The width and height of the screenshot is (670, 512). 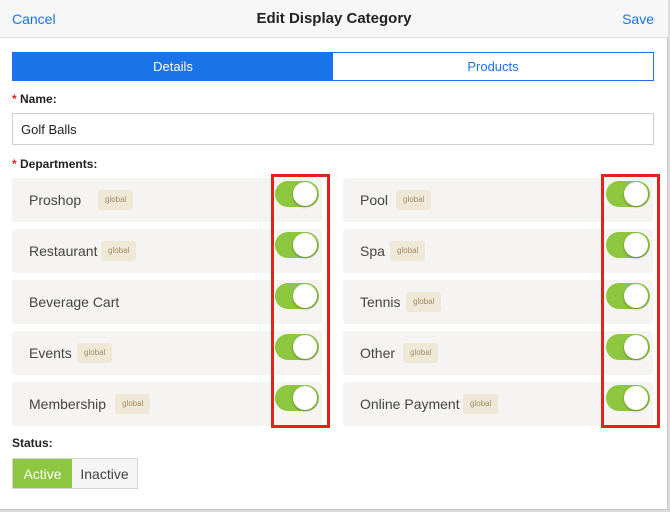 I want to click on toggle-column-highlight-right, so click(x=630, y=301).